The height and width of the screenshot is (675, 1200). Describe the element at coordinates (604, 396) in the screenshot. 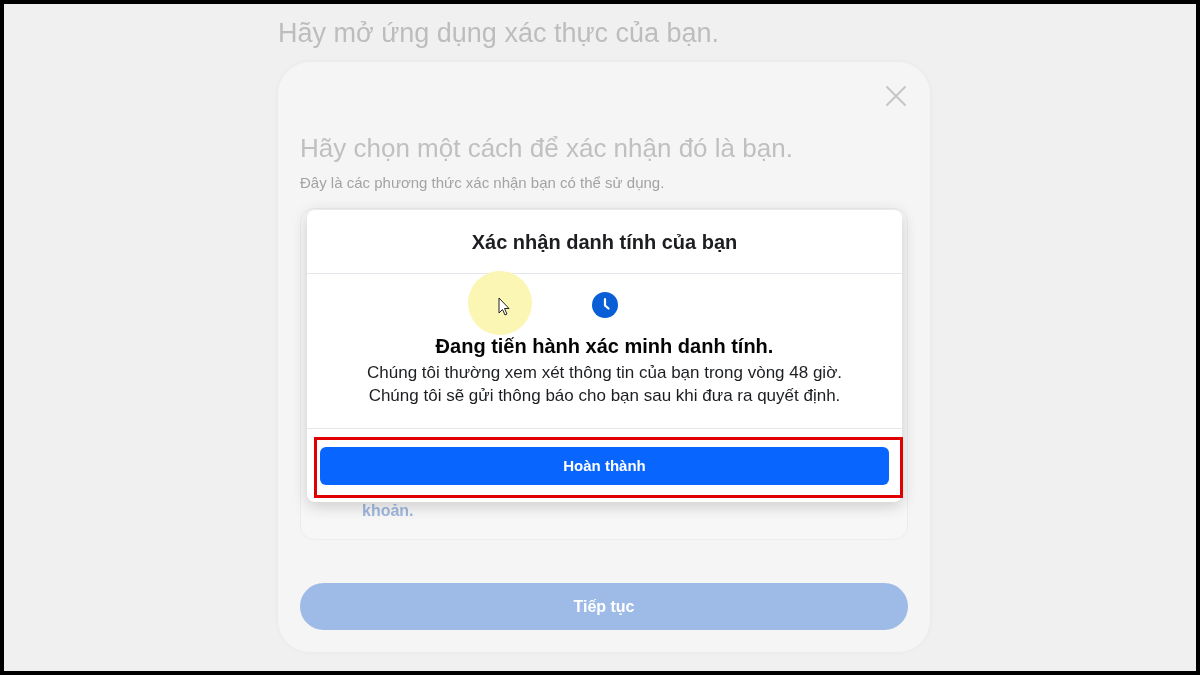

I see `status-message: Chúng tôi sẽ gửi thông báo cho bạn sau khi đưa ra quyết định.` at that location.